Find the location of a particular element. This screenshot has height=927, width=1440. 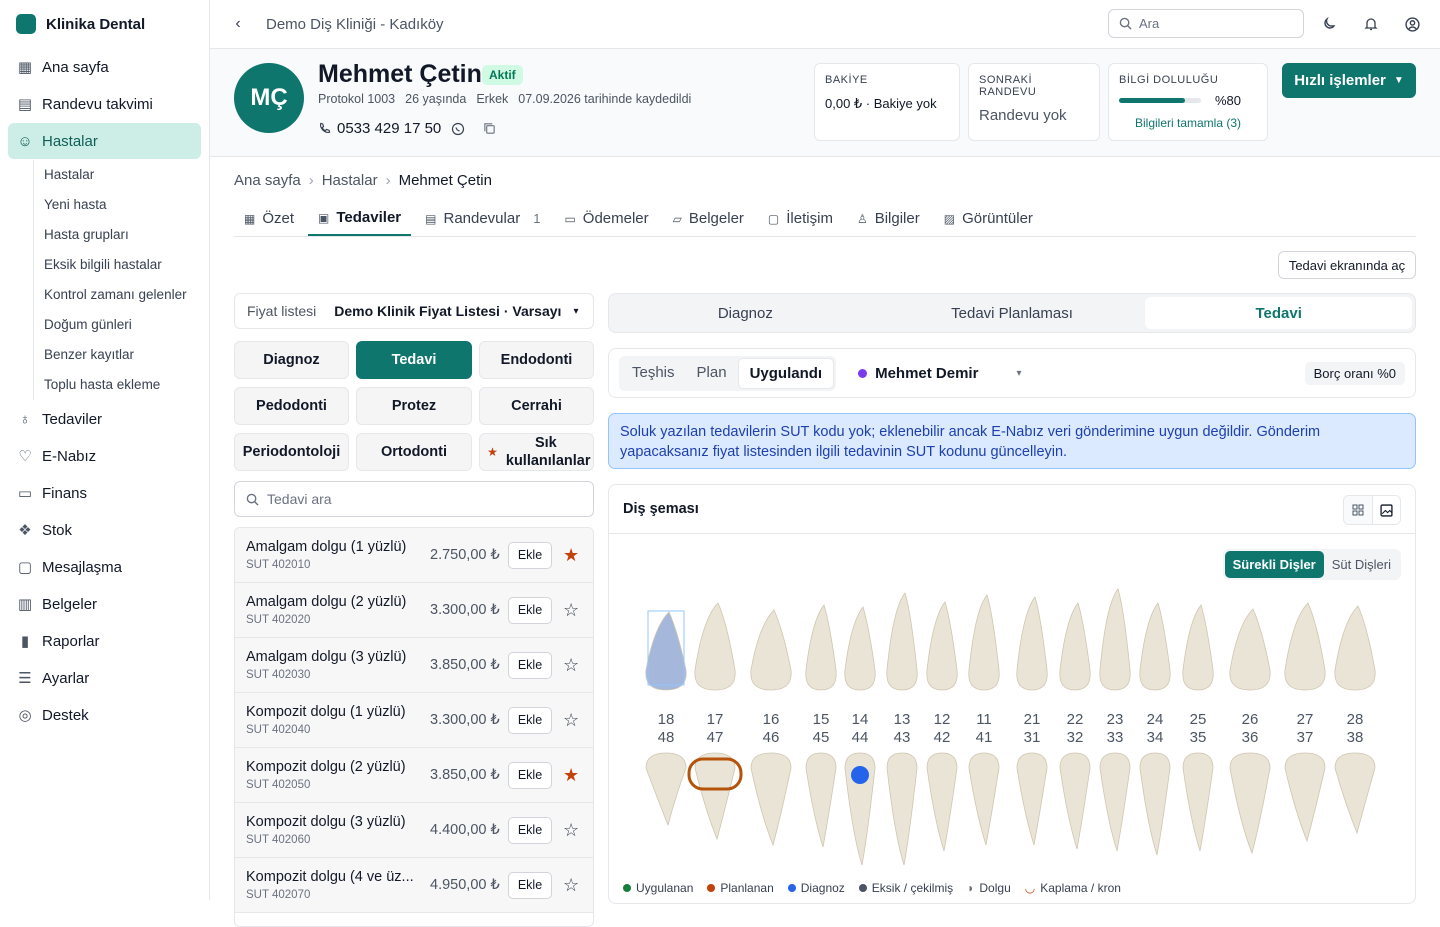

breadcrumb-home: Ana sayfa is located at coordinates (267, 180).